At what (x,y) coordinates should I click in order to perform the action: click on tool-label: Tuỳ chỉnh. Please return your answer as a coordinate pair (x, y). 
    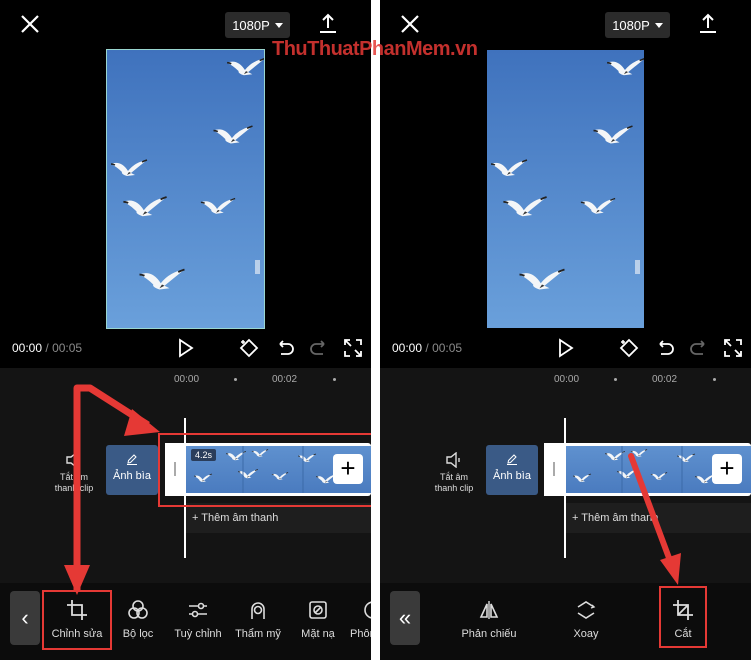
    Looking at the image, I should click on (198, 634).